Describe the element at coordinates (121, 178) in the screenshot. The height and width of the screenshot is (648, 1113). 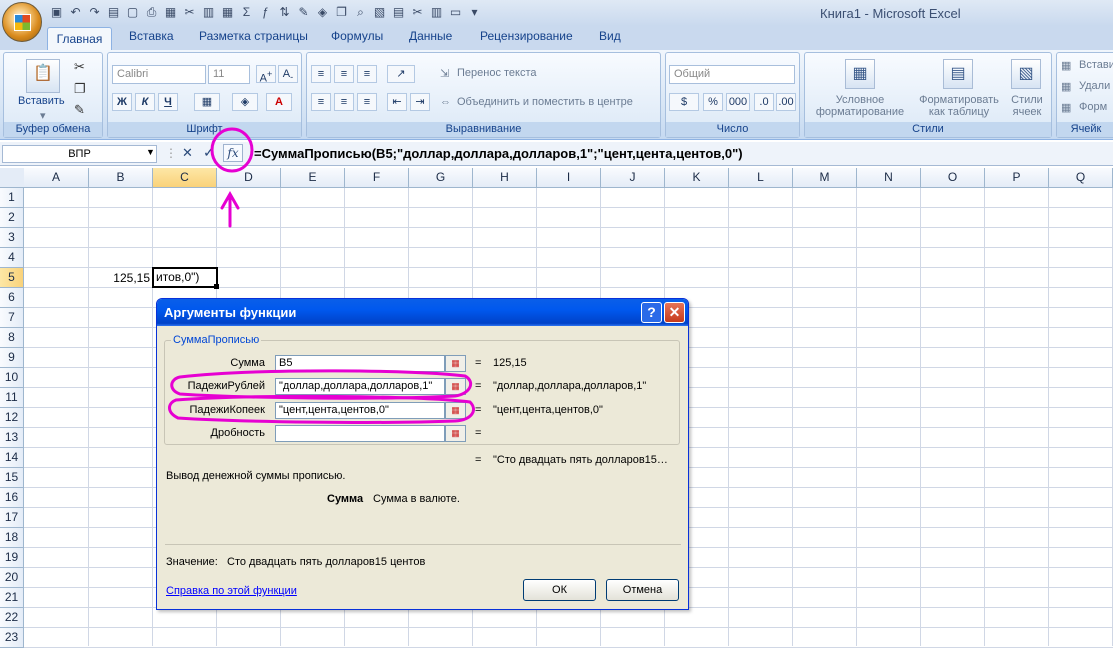
I see `column-header-b: B` at that location.